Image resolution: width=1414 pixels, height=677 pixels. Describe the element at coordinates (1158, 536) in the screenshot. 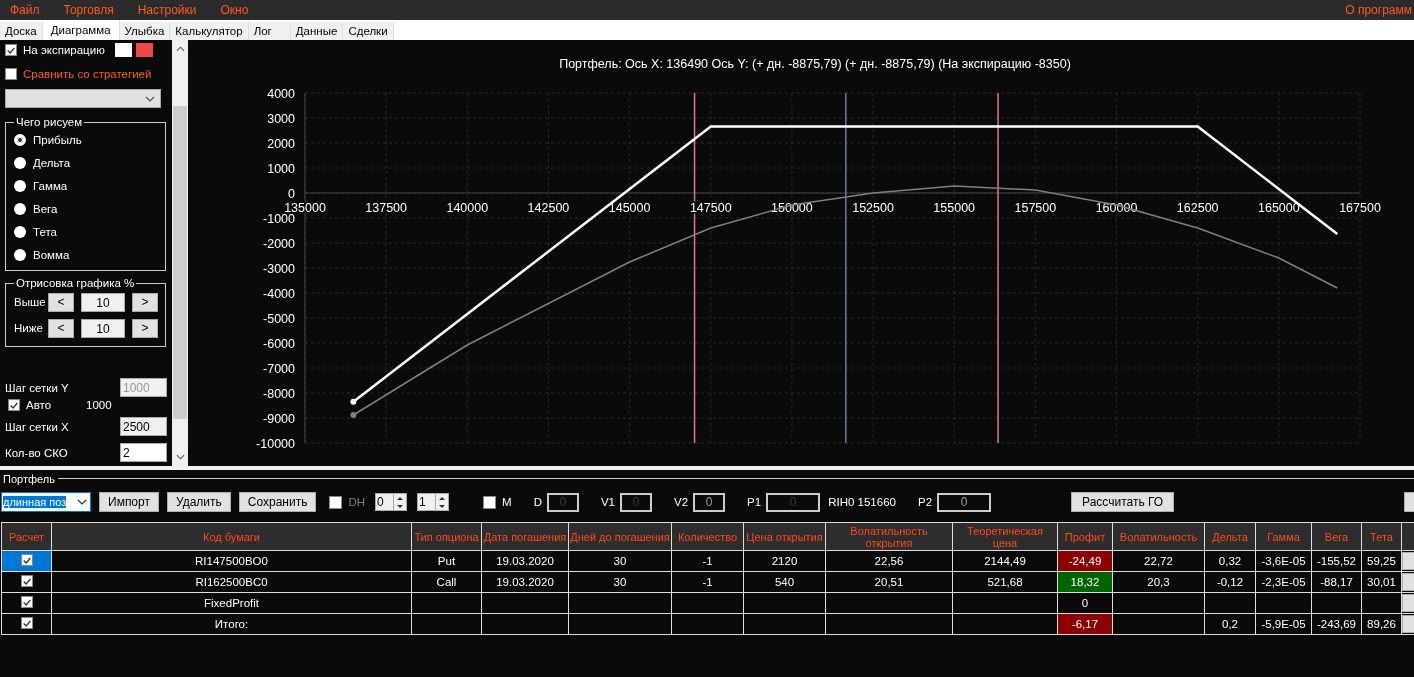

I see `column-header: Волатильность` at that location.